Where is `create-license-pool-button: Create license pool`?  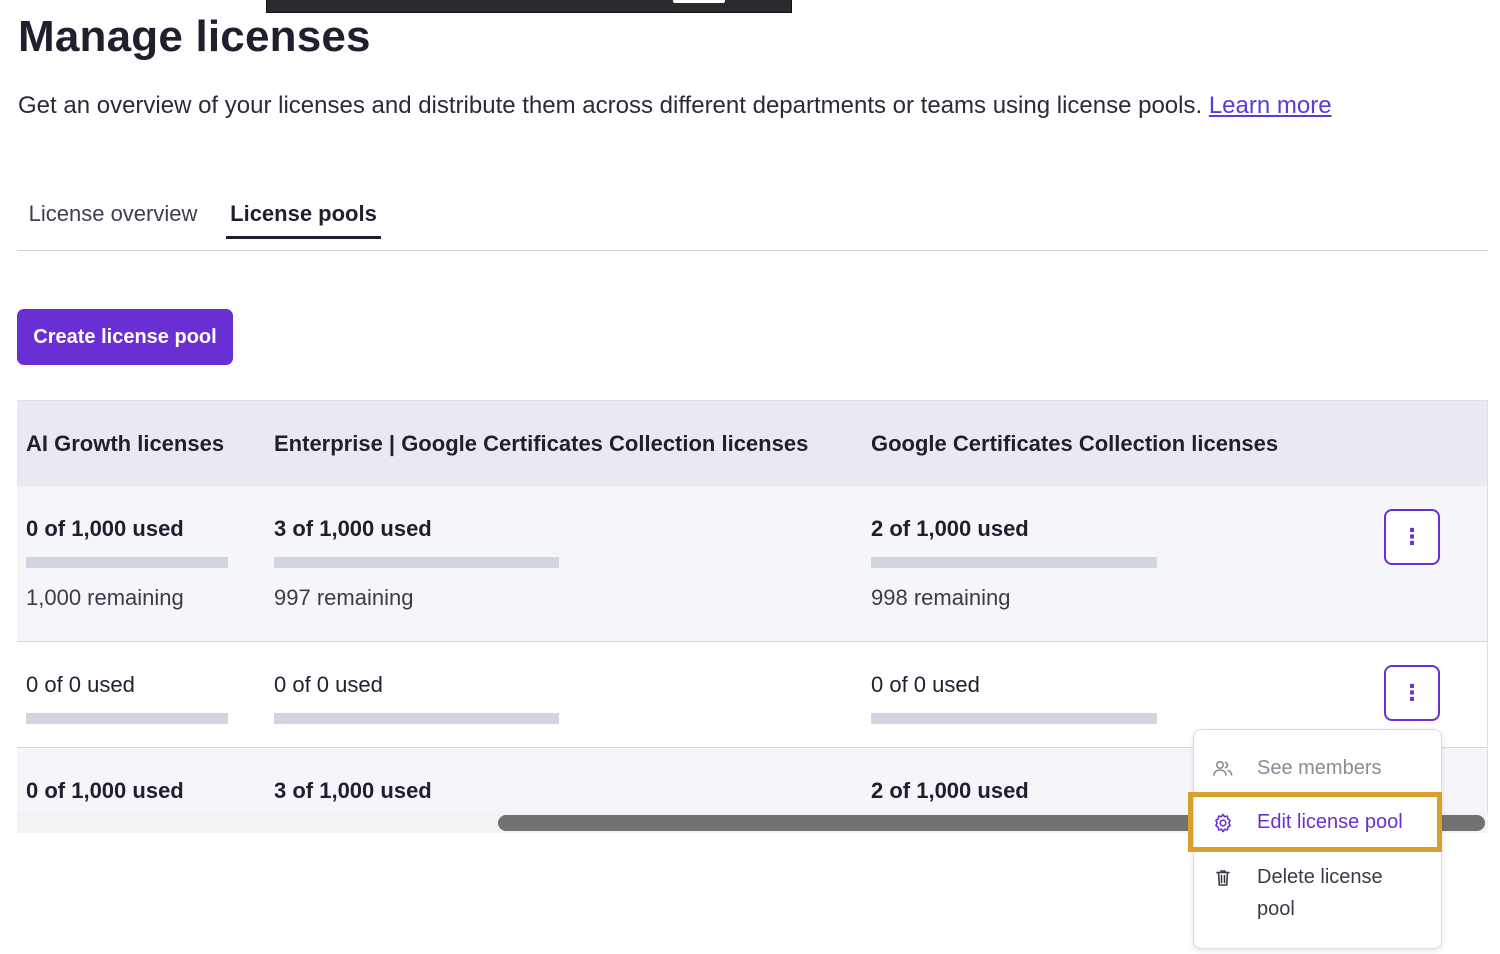
create-license-pool-button: Create license pool is located at coordinates (125, 337).